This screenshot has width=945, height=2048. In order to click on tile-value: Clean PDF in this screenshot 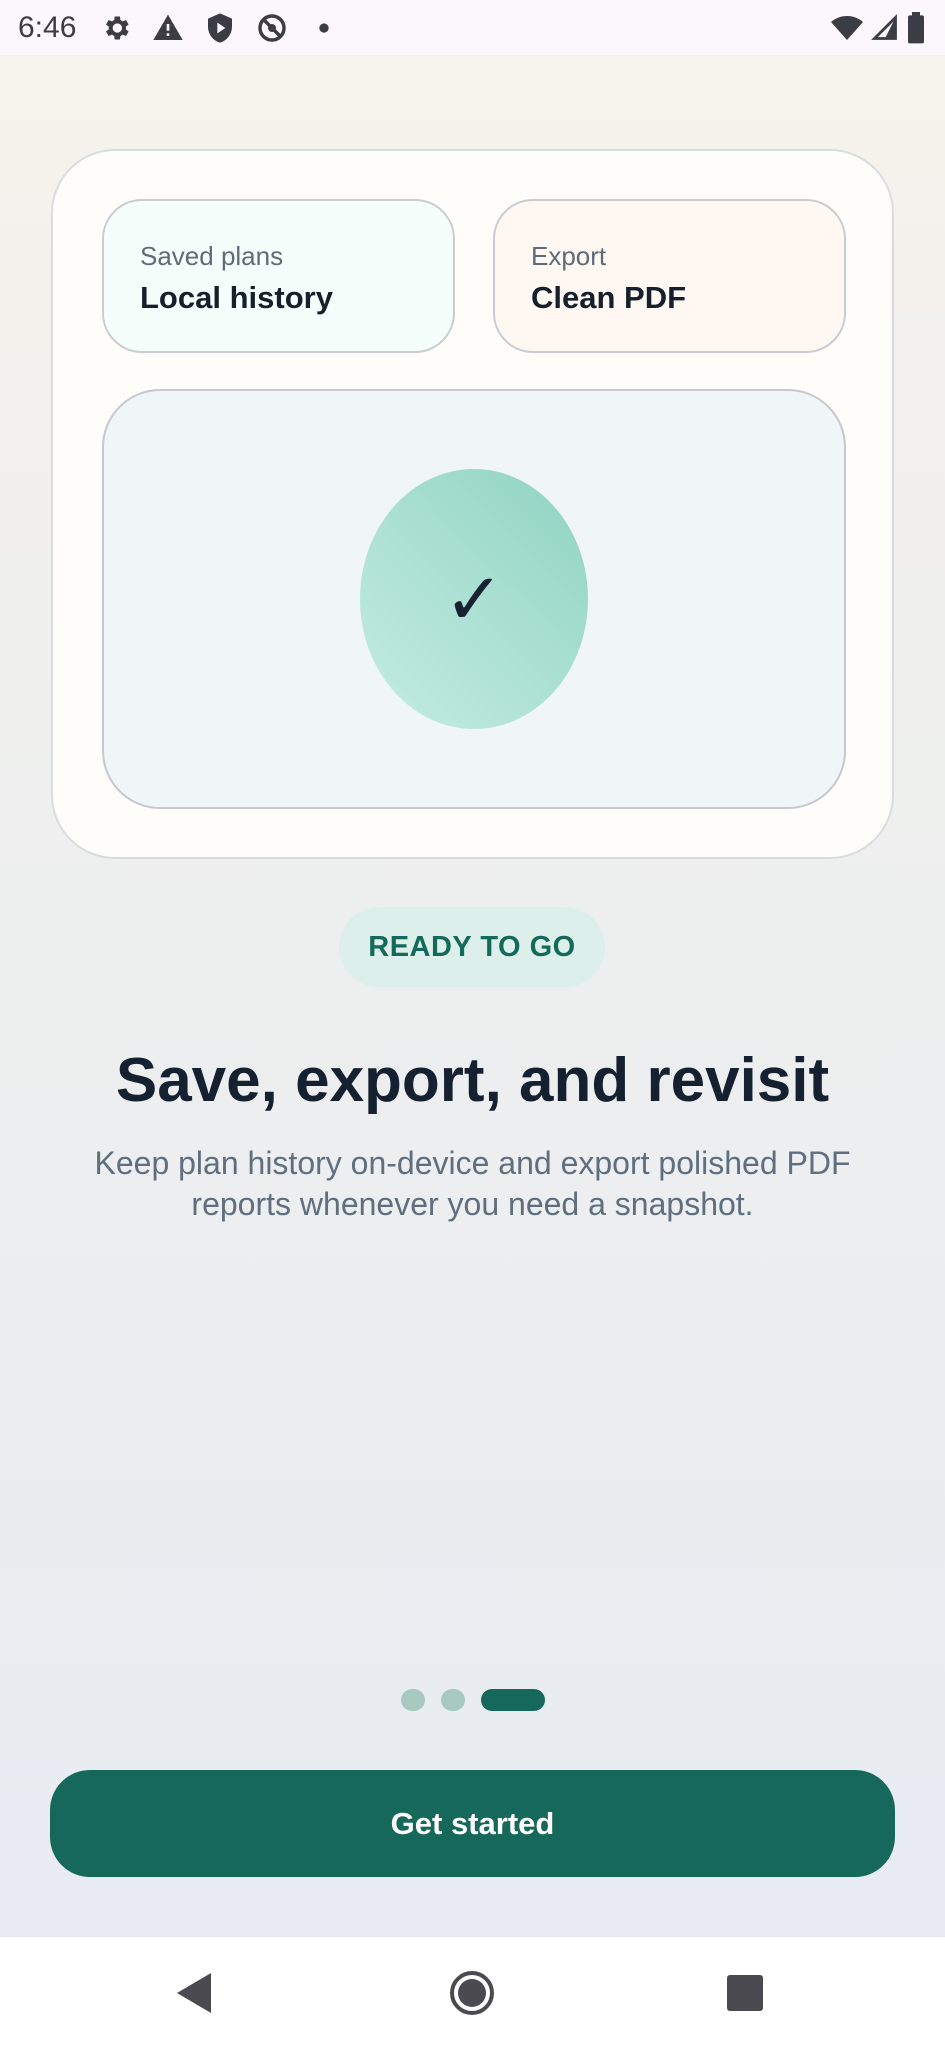, I will do `click(609, 297)`.